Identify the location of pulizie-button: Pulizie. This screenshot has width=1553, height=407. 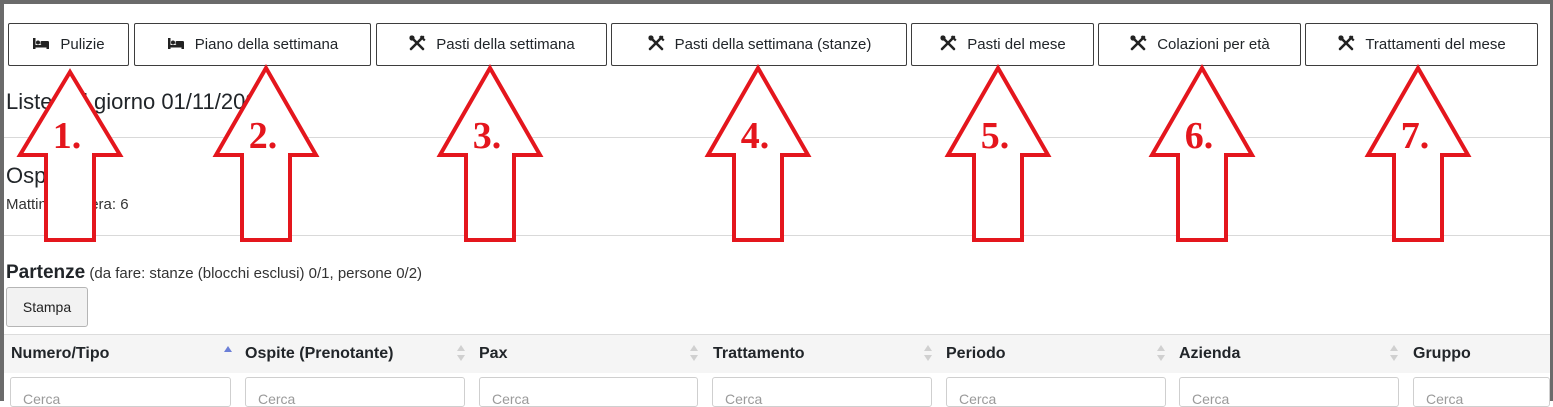
(68, 44).